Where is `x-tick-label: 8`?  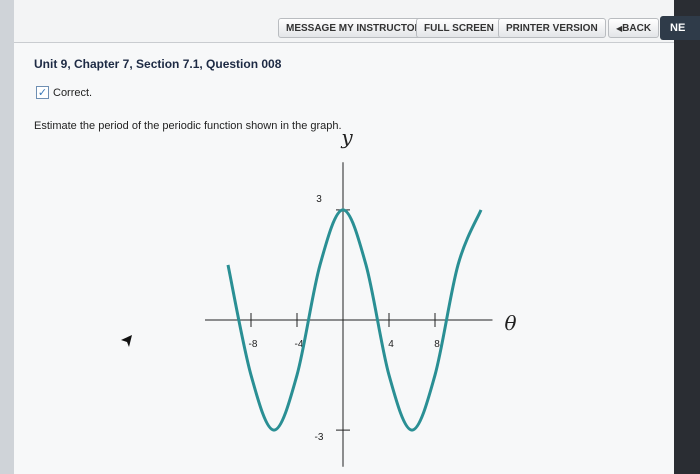
x-tick-label: 8 is located at coordinates (437, 344).